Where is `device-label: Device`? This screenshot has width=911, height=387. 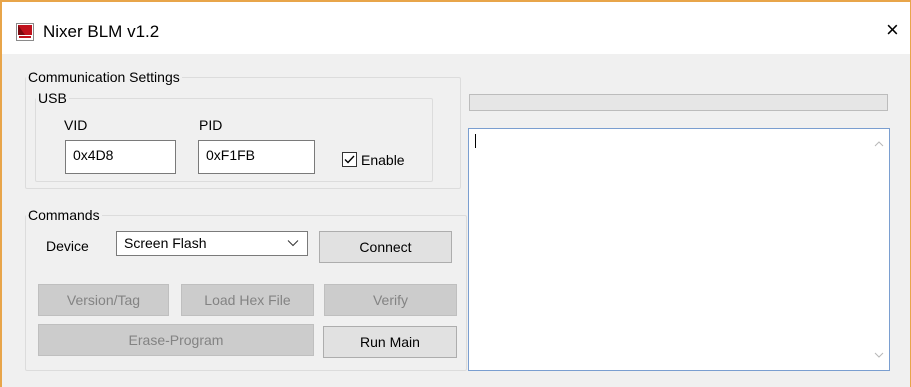 device-label: Device is located at coordinates (67, 246).